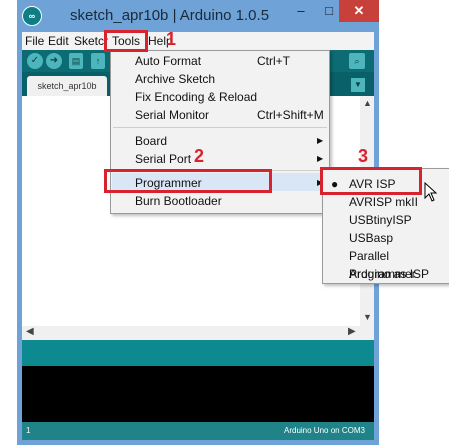 This screenshot has height=445, width=449. I want to click on annotation-number-3: 3, so click(363, 156).